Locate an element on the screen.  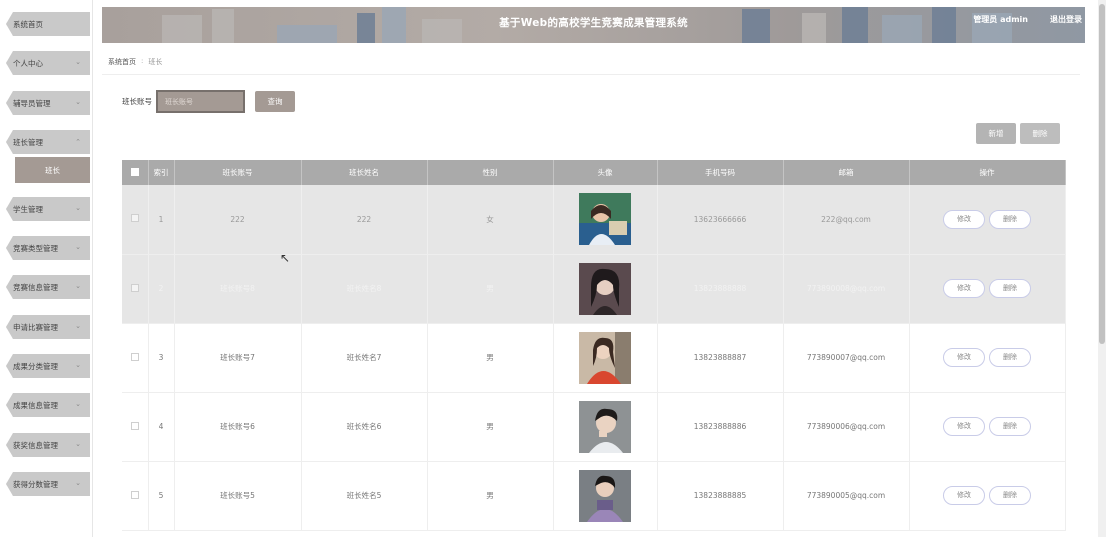
app-title: 基于Web的高校学生竞赛成果管理系统 is located at coordinates (593, 23).